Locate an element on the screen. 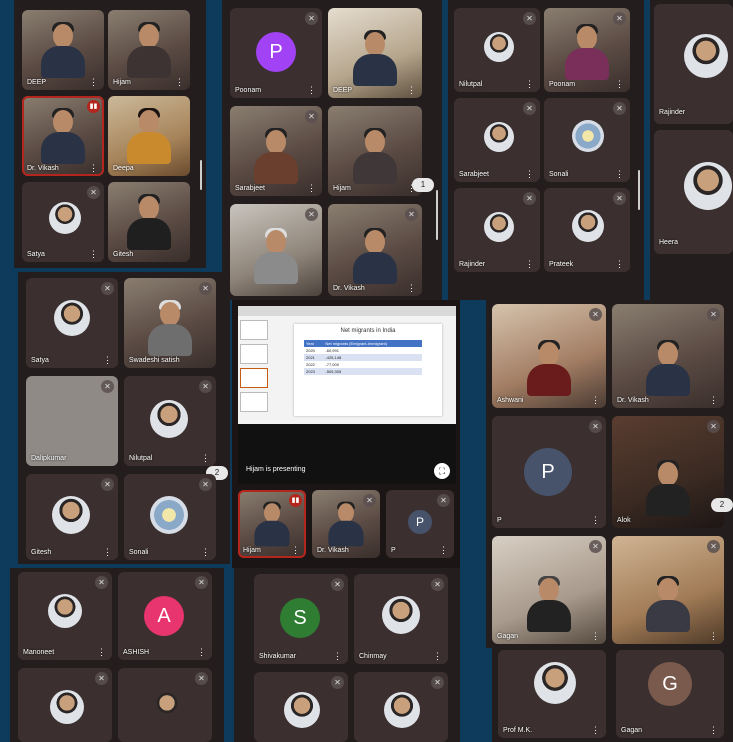 This screenshot has height=742, width=733. participant-tile: ▮▮ Dr. Vikash ⋮ is located at coordinates (63, 136).